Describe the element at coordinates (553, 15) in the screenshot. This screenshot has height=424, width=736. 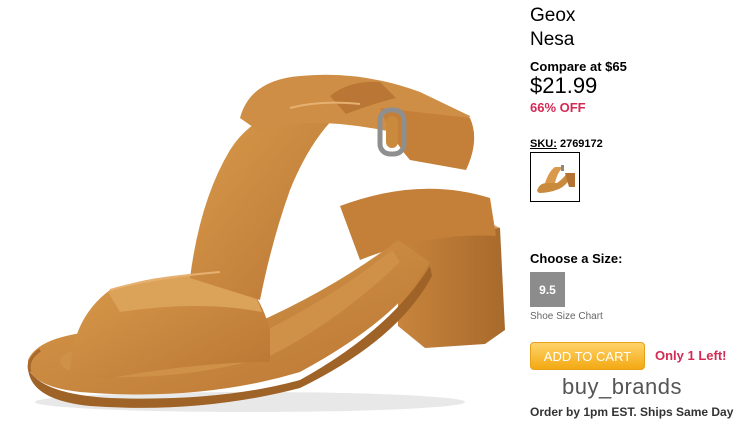
I see `brand-name: Geox` at that location.